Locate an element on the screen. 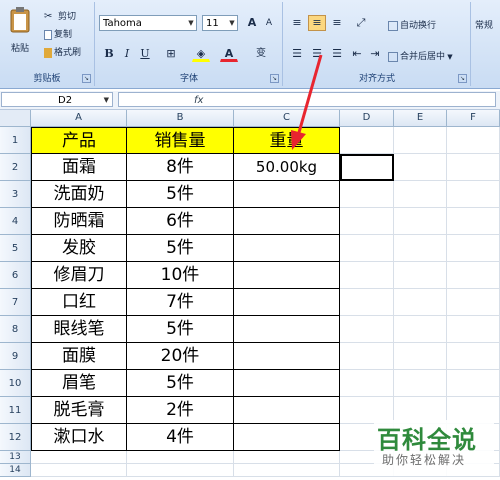 This screenshot has height=480, width=500. row-header: 8 is located at coordinates (15, 329).